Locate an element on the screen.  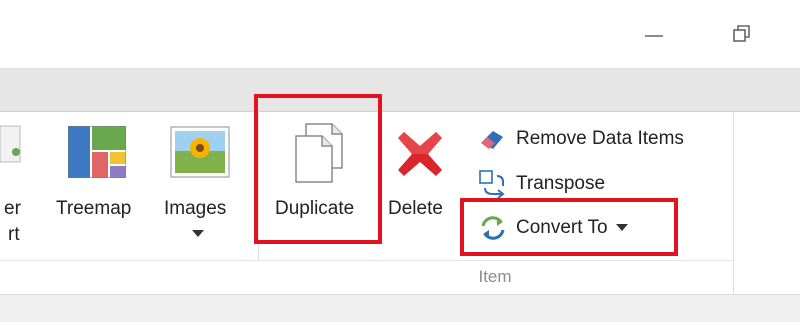
item-group-caption: Item is located at coordinates (495, 276).